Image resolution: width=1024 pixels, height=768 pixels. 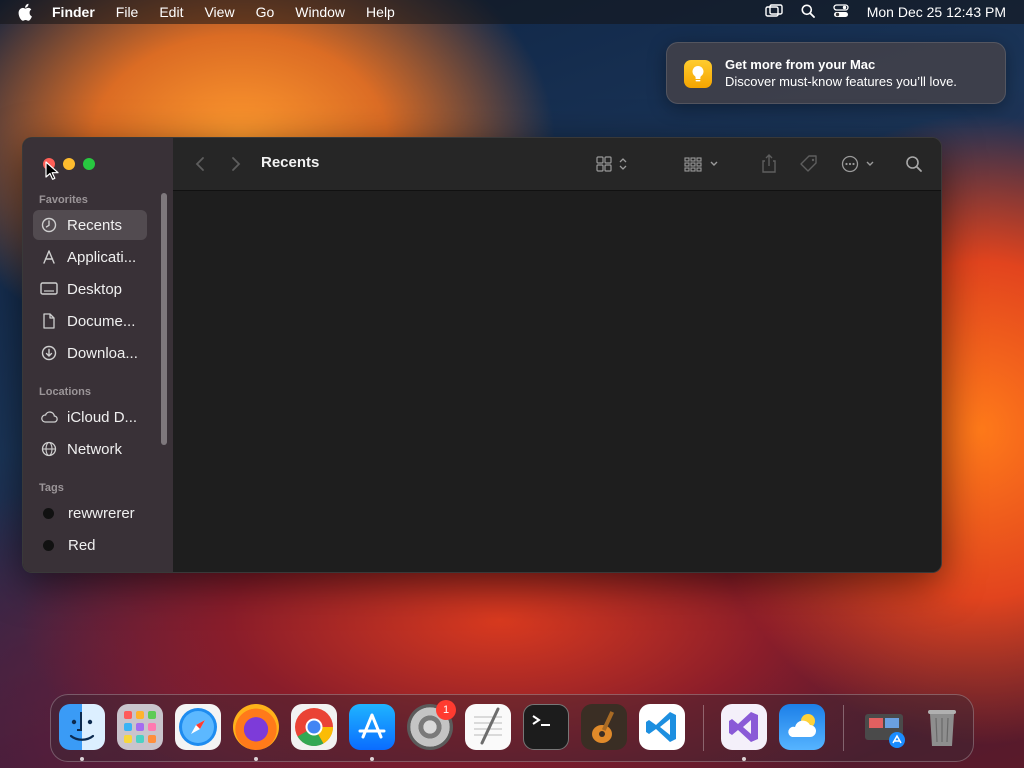 I want to click on app-store-running-indicator, so click(x=372, y=759).